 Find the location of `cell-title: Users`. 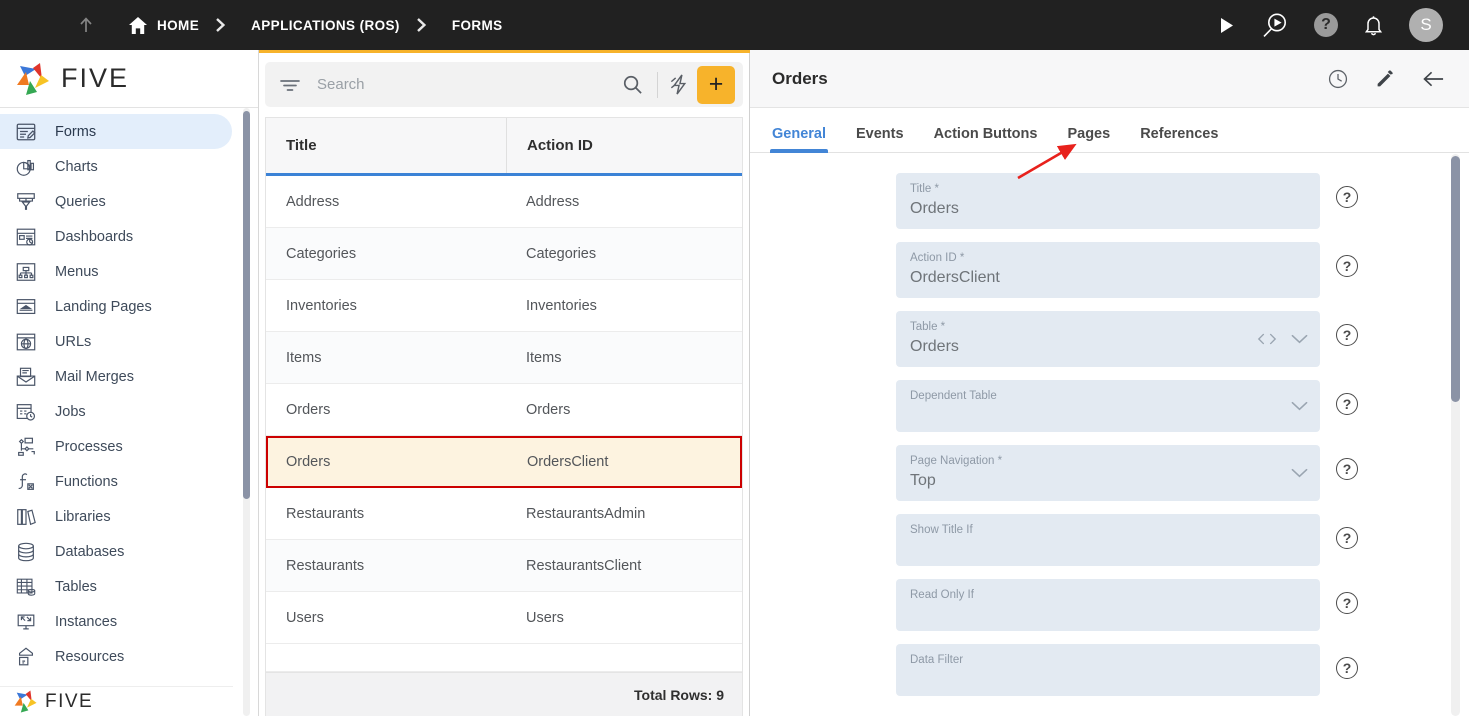

cell-title: Users is located at coordinates (305, 617).